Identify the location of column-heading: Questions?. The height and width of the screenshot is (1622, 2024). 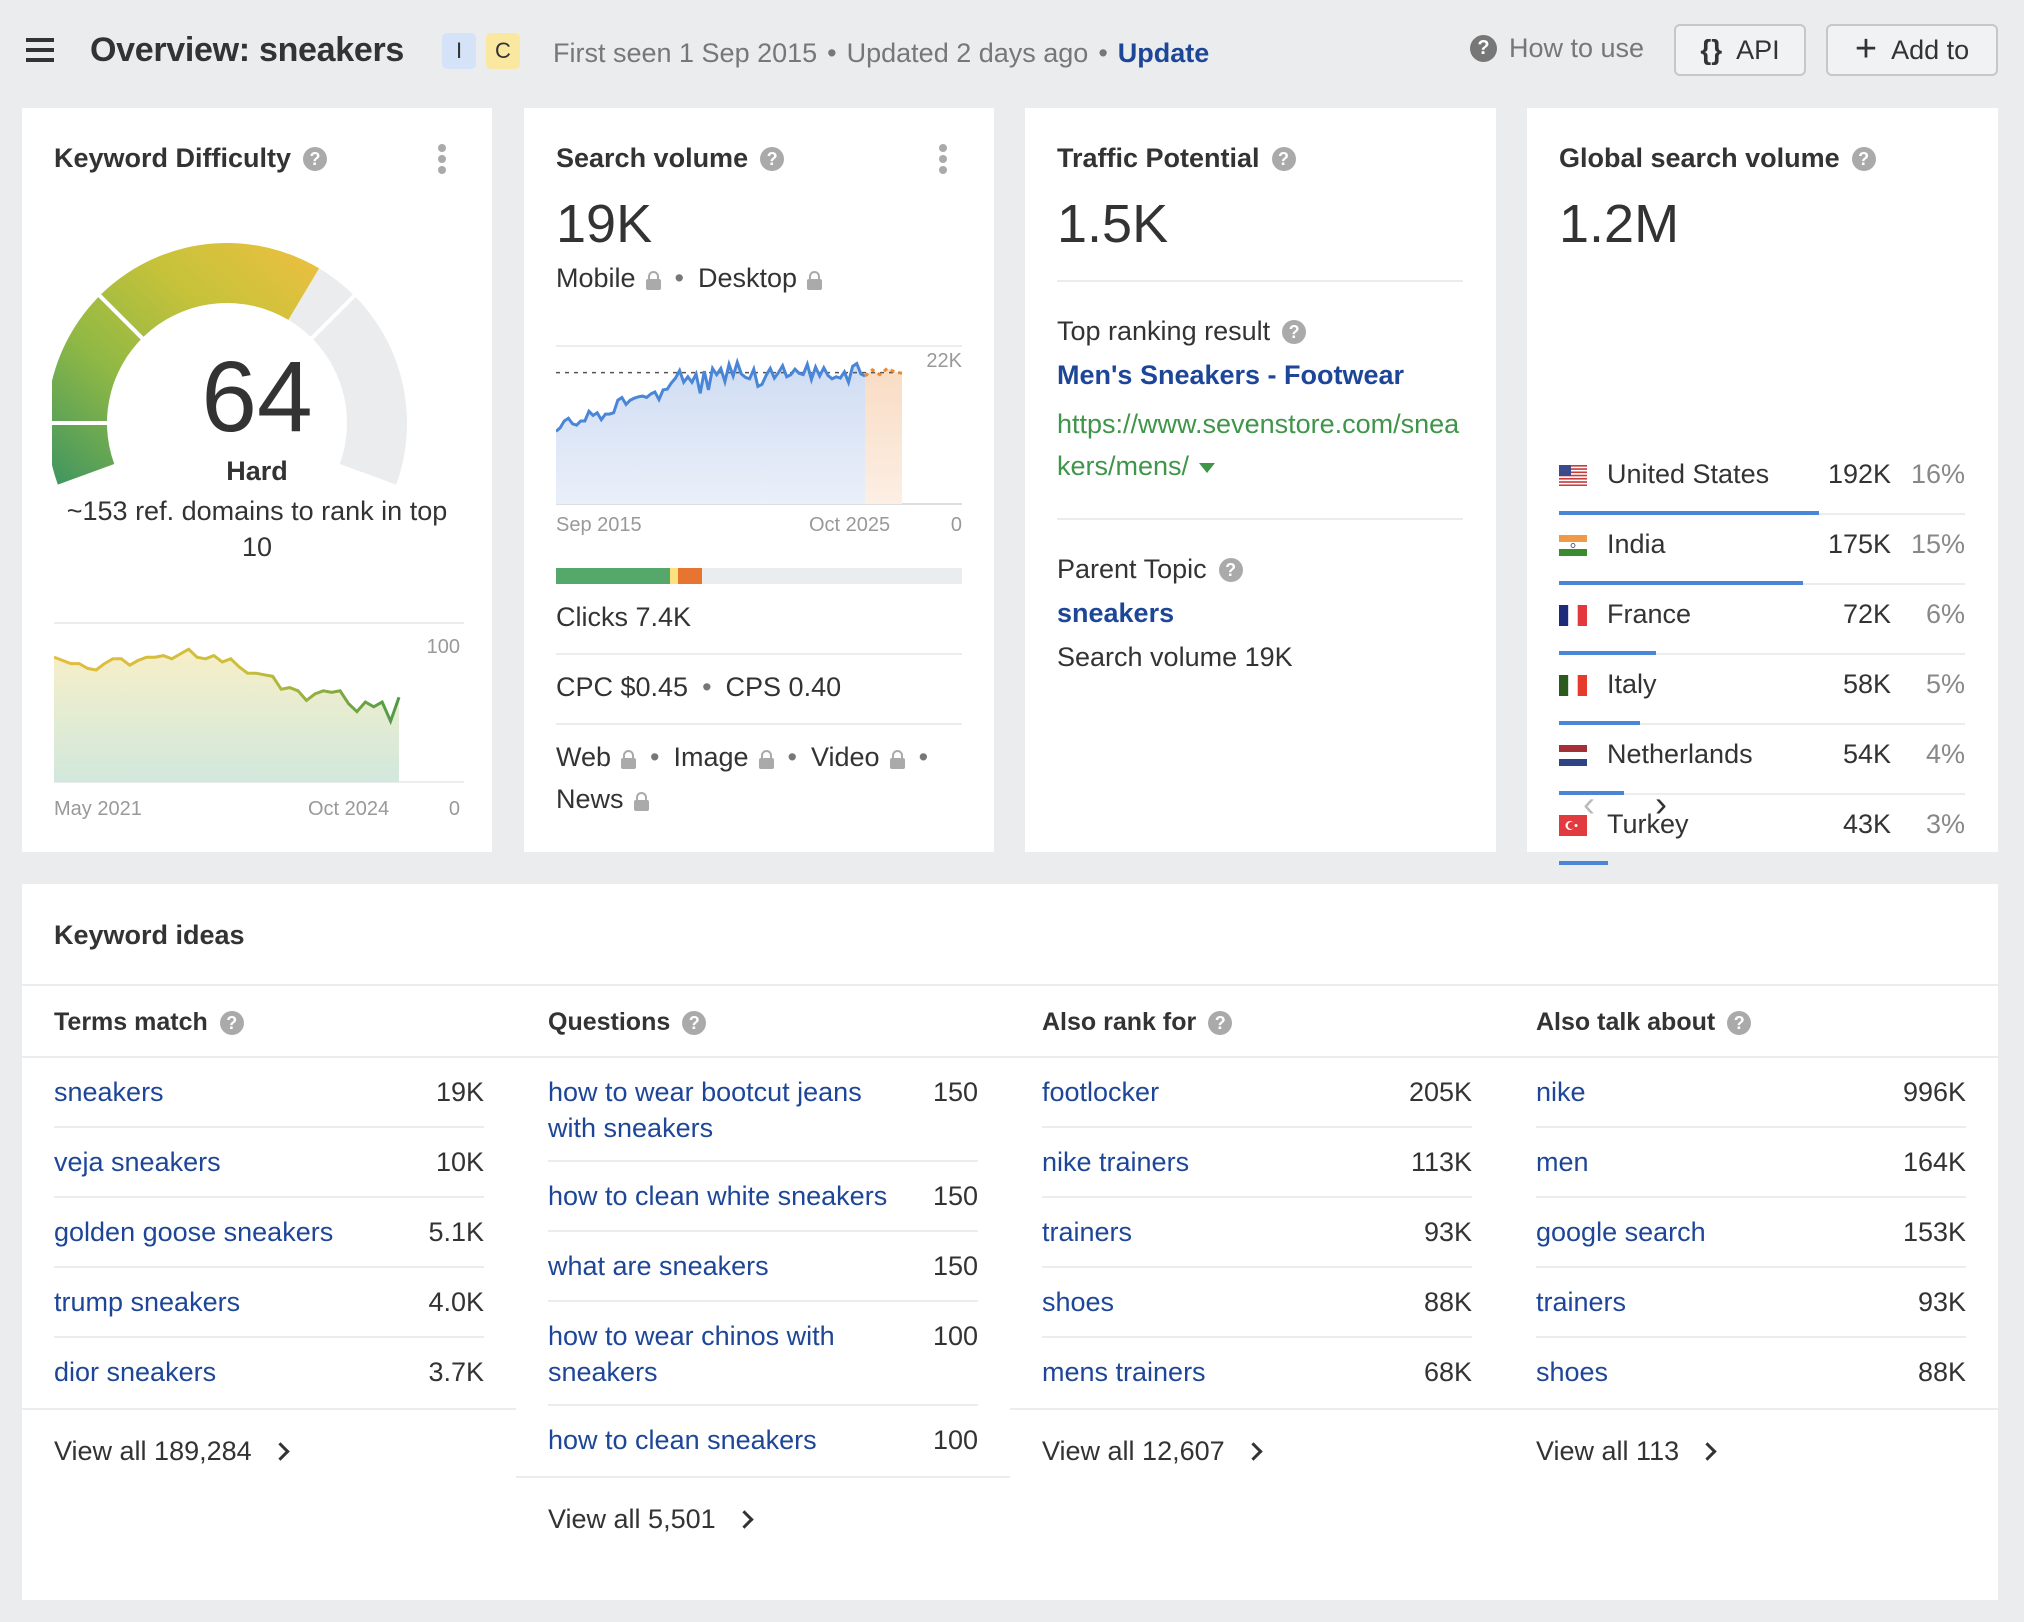
(627, 1022).